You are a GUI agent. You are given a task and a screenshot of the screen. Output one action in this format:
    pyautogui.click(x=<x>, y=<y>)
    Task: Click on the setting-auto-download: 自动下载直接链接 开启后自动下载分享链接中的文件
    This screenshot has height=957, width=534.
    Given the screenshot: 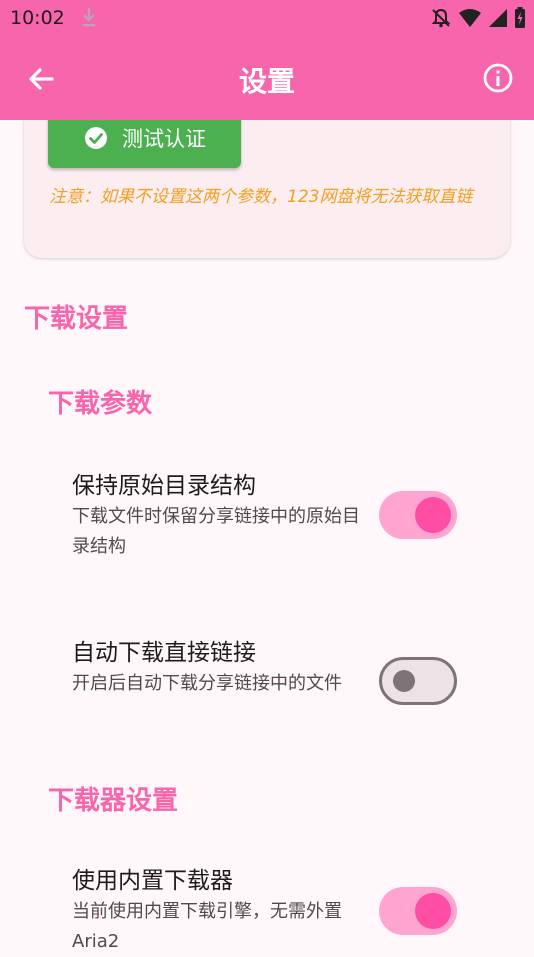 What is the action you would take?
    pyautogui.click(x=222, y=668)
    